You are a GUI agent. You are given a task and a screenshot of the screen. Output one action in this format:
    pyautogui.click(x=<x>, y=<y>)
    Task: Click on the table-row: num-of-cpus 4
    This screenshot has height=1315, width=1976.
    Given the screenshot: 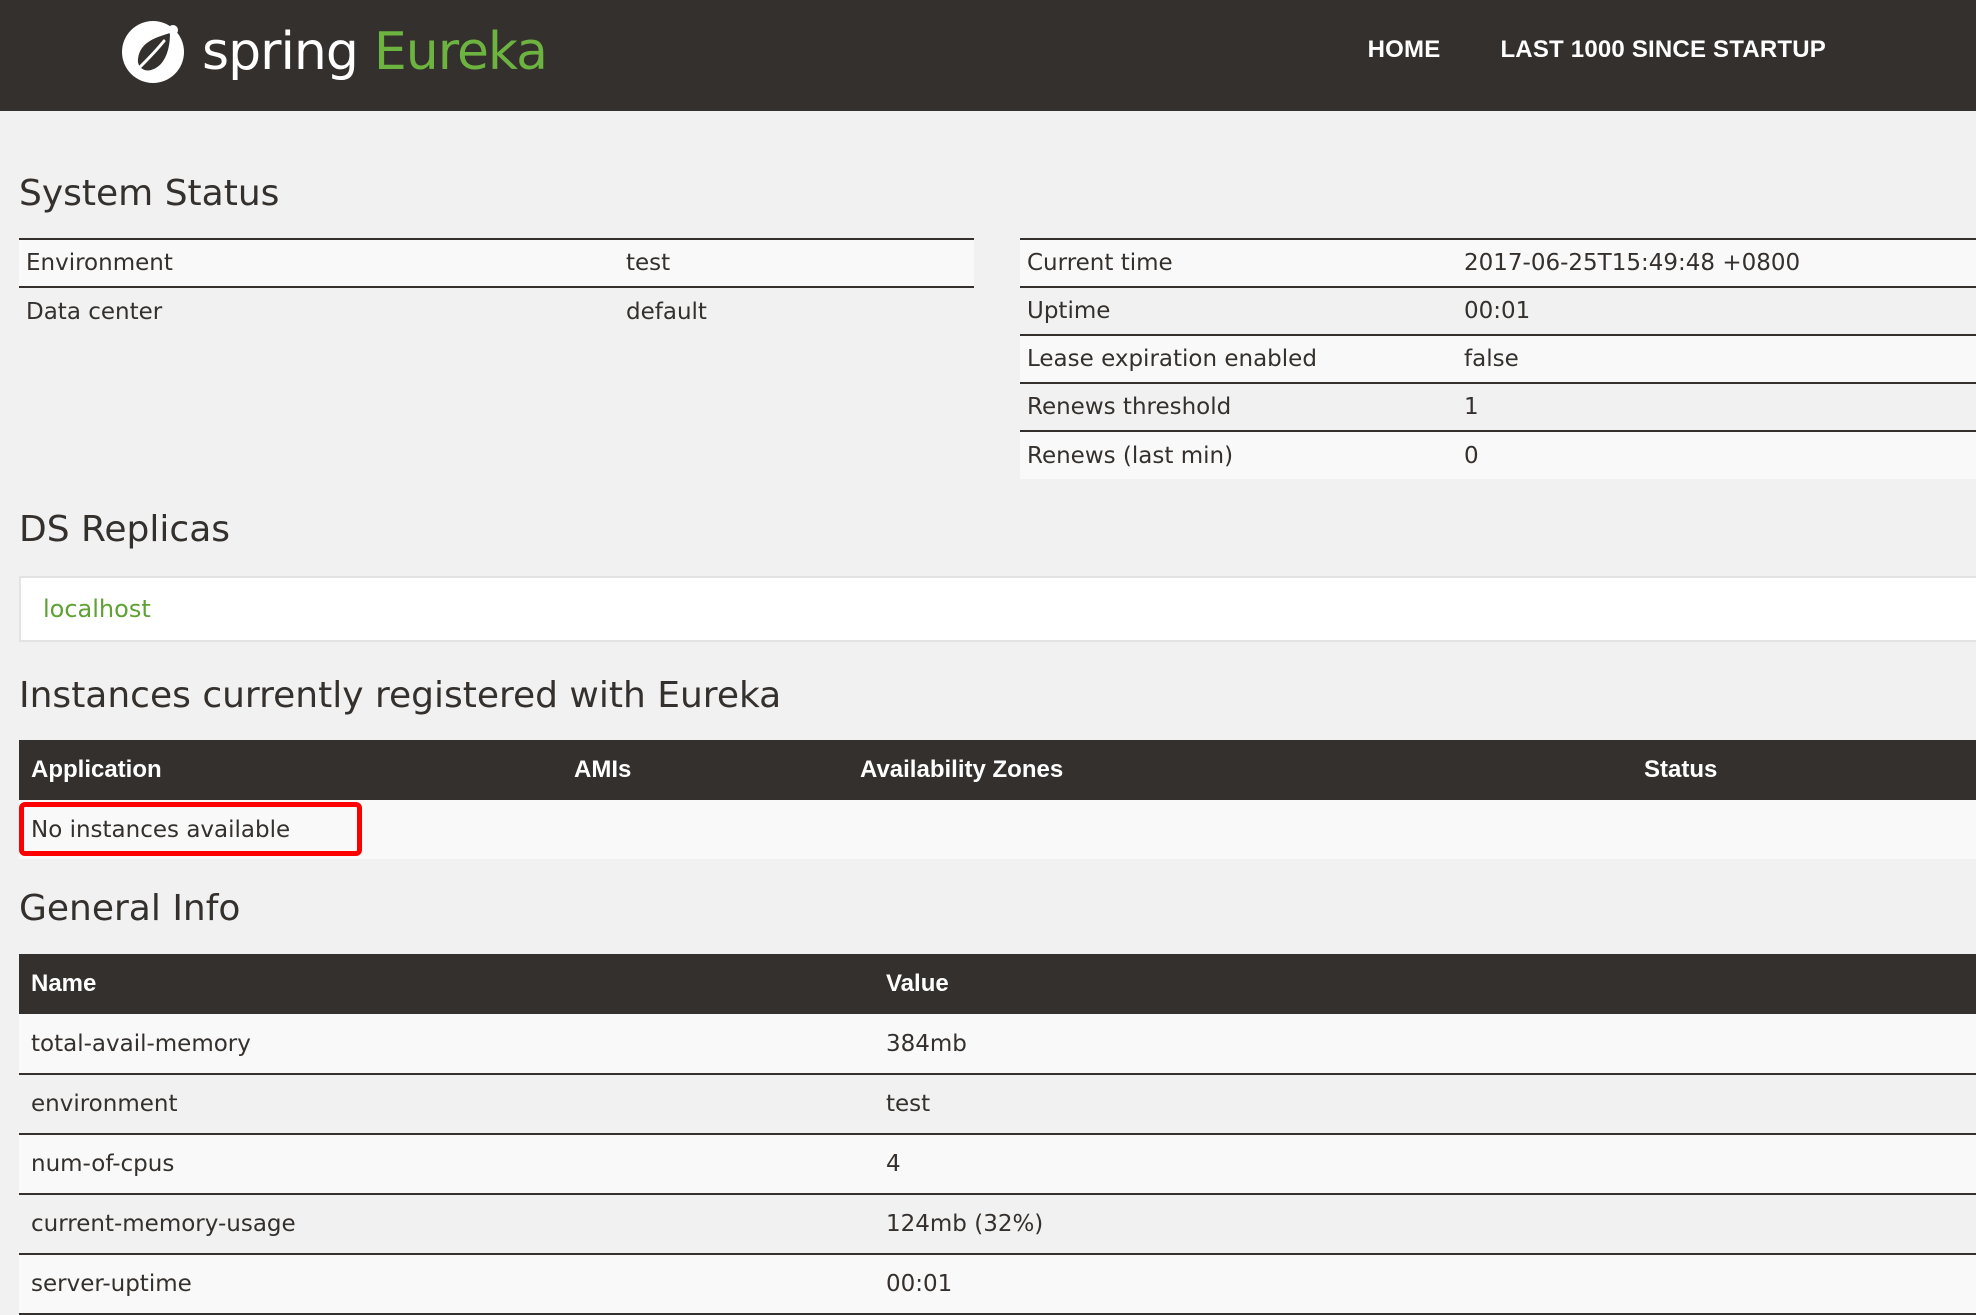 What is the action you would take?
    pyautogui.click(x=997, y=1164)
    